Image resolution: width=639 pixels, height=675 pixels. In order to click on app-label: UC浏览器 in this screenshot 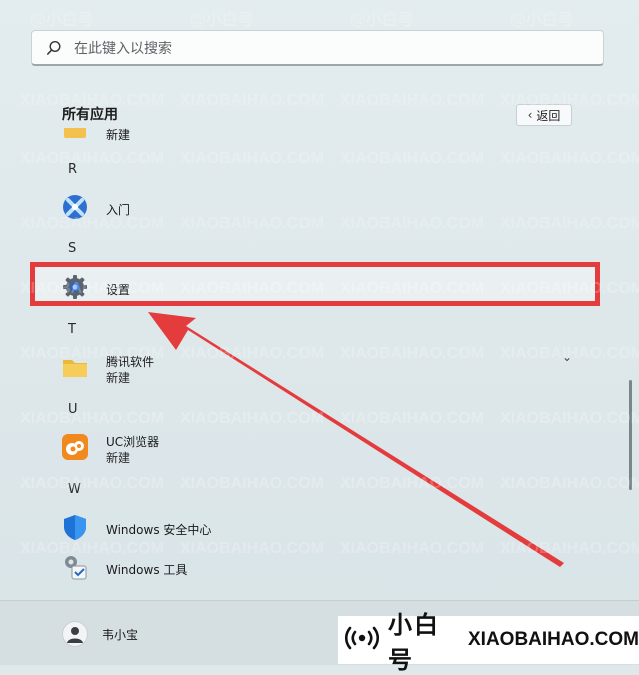, I will do `click(133, 442)`.